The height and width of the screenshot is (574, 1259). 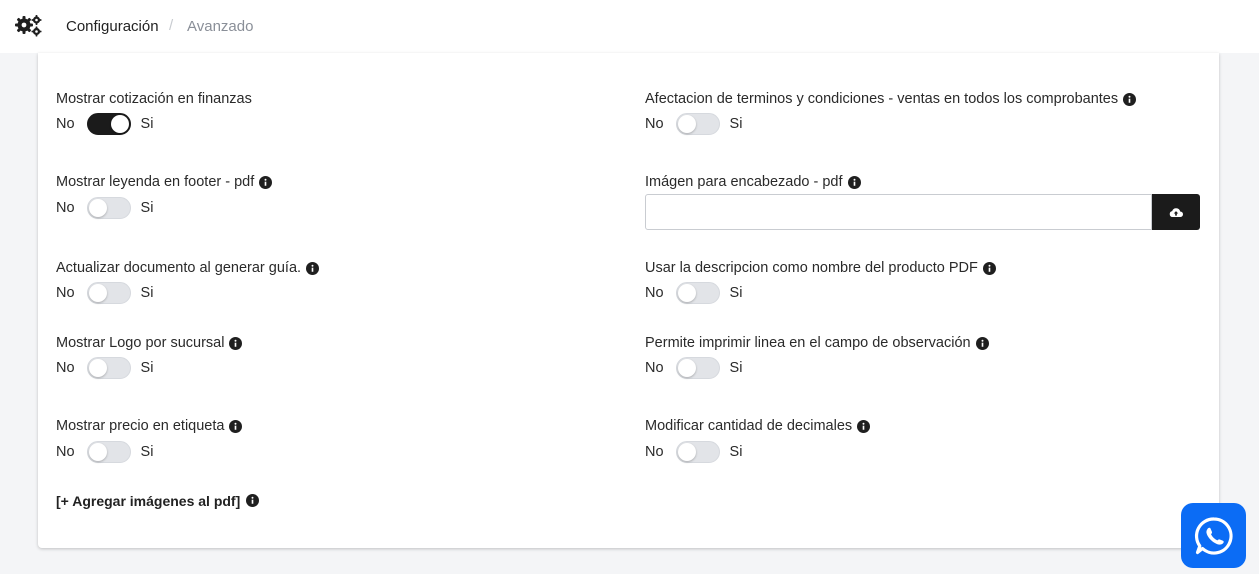 I want to click on setting-label-mostrar-cotizacion: Mostrar cotización en finanzas, so click(x=154, y=99).